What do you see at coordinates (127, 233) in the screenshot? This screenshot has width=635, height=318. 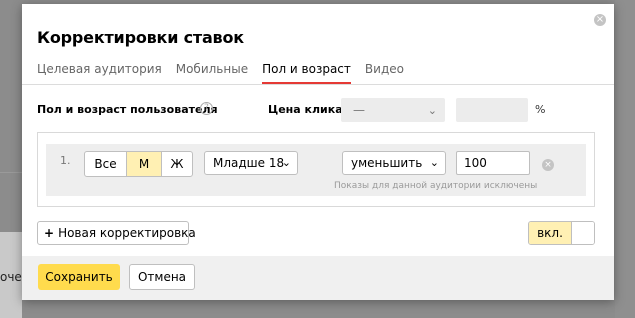 I see `new-adjustment-label: Новая корректировка` at bounding box center [127, 233].